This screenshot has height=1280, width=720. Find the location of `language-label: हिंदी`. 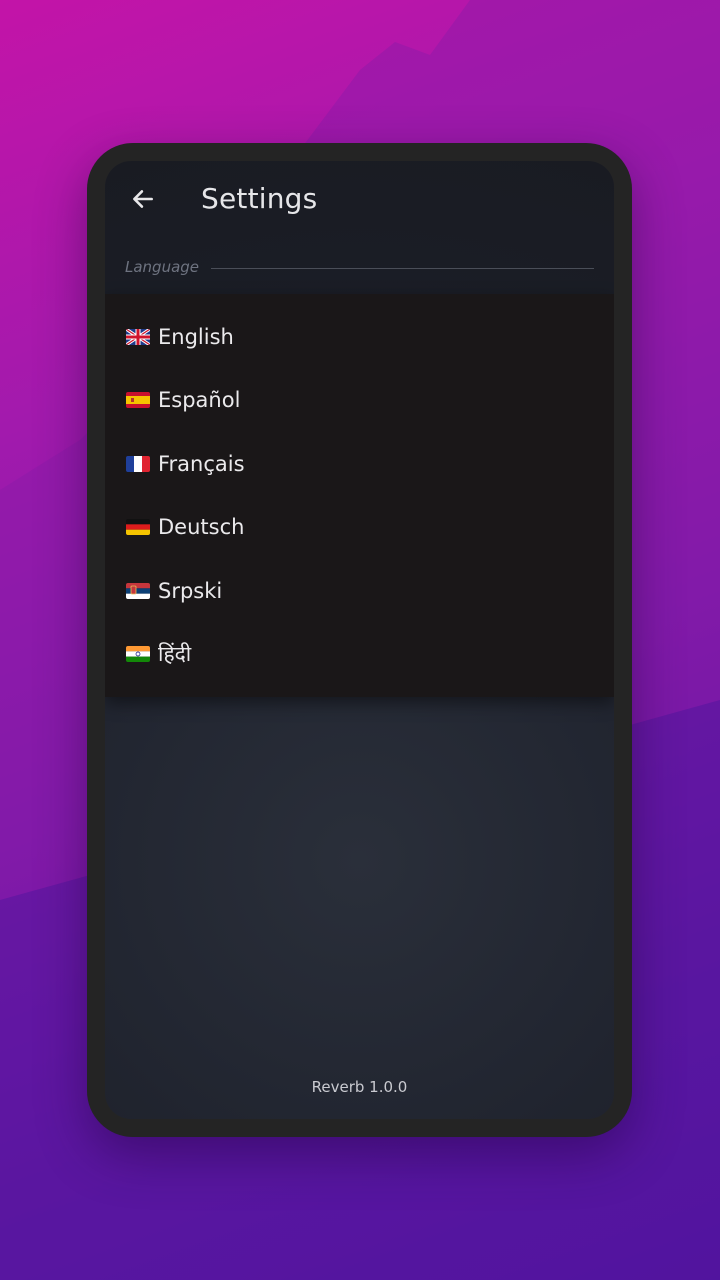

language-label: हिंदी is located at coordinates (175, 654).